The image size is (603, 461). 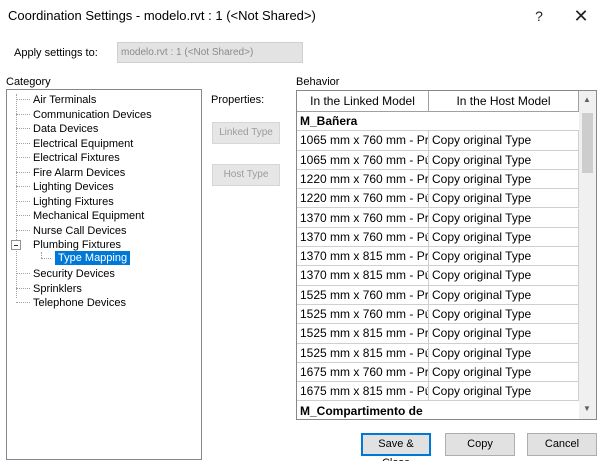 I want to click on apply-settings-dropdown: modelo.rvt : 1 (<Not Shared>), so click(x=210, y=52).